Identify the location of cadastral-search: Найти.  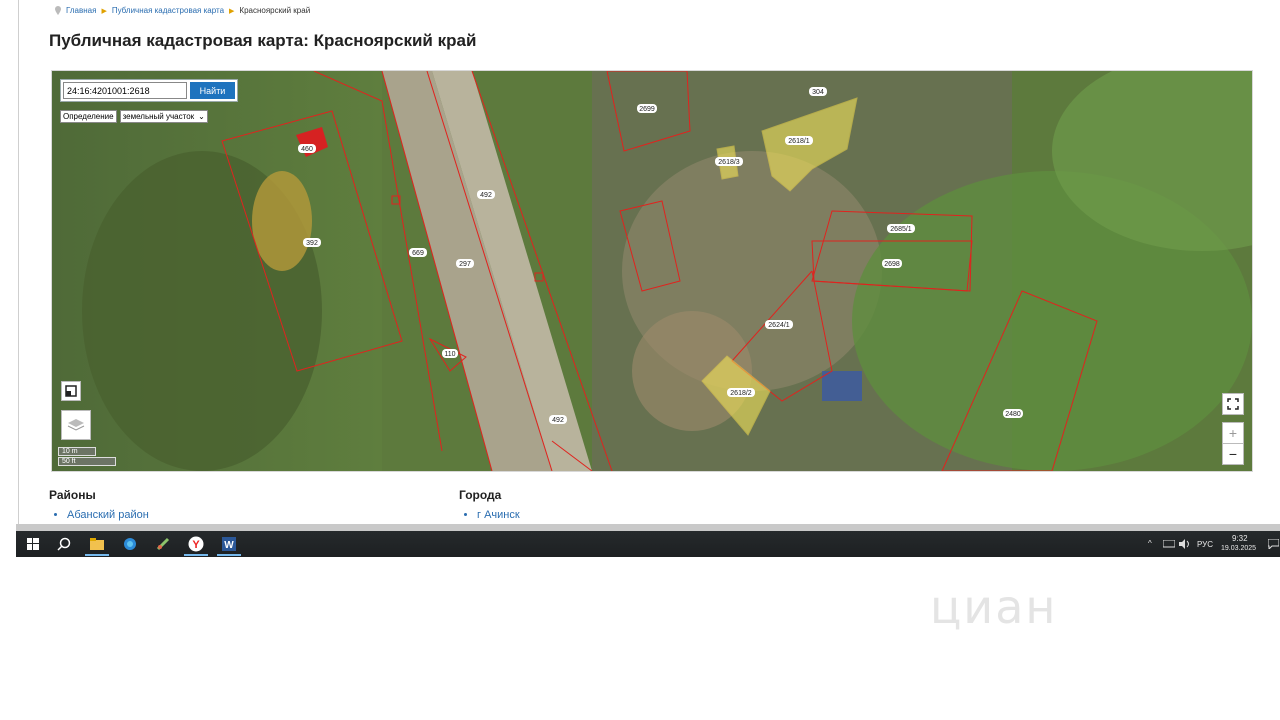
(149, 90).